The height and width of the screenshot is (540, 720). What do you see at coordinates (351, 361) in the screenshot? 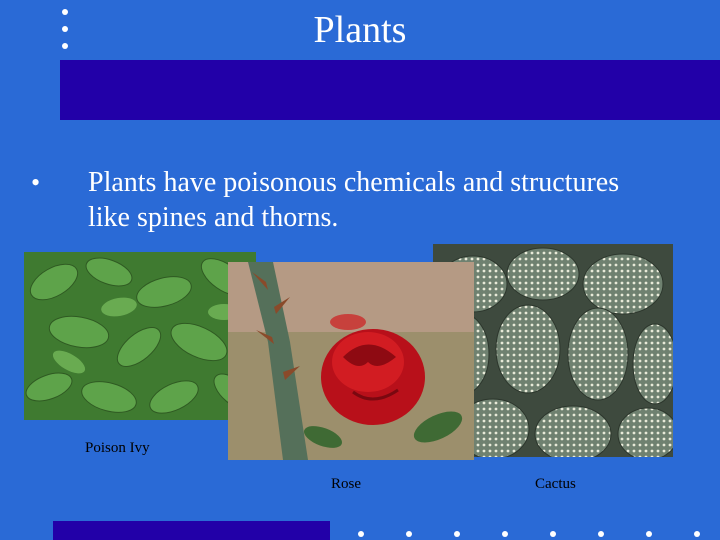
I see `rose-image` at bounding box center [351, 361].